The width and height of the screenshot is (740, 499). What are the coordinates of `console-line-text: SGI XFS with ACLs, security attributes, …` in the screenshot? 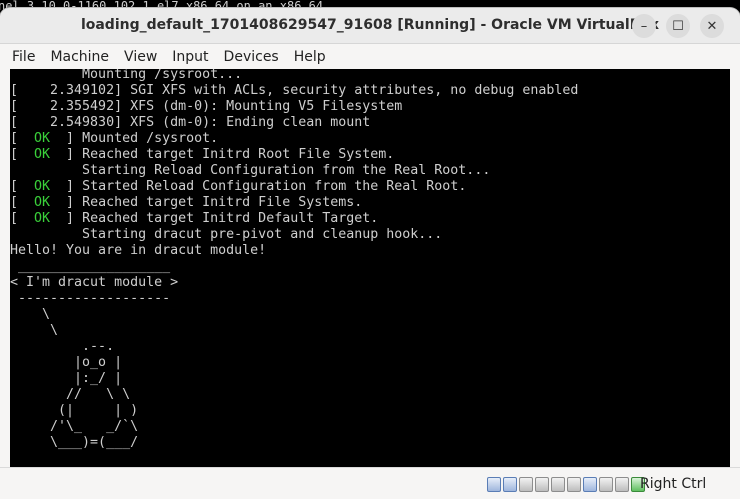 It's located at (354, 90).